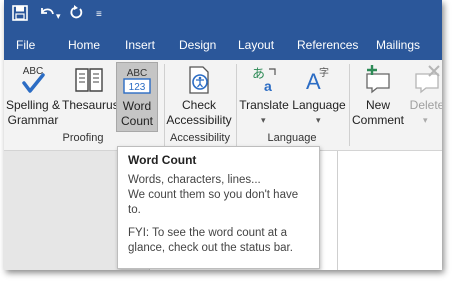  What do you see at coordinates (207, 233) in the screenshot?
I see `tooltip-line: FYI: To see the word count at a` at bounding box center [207, 233].